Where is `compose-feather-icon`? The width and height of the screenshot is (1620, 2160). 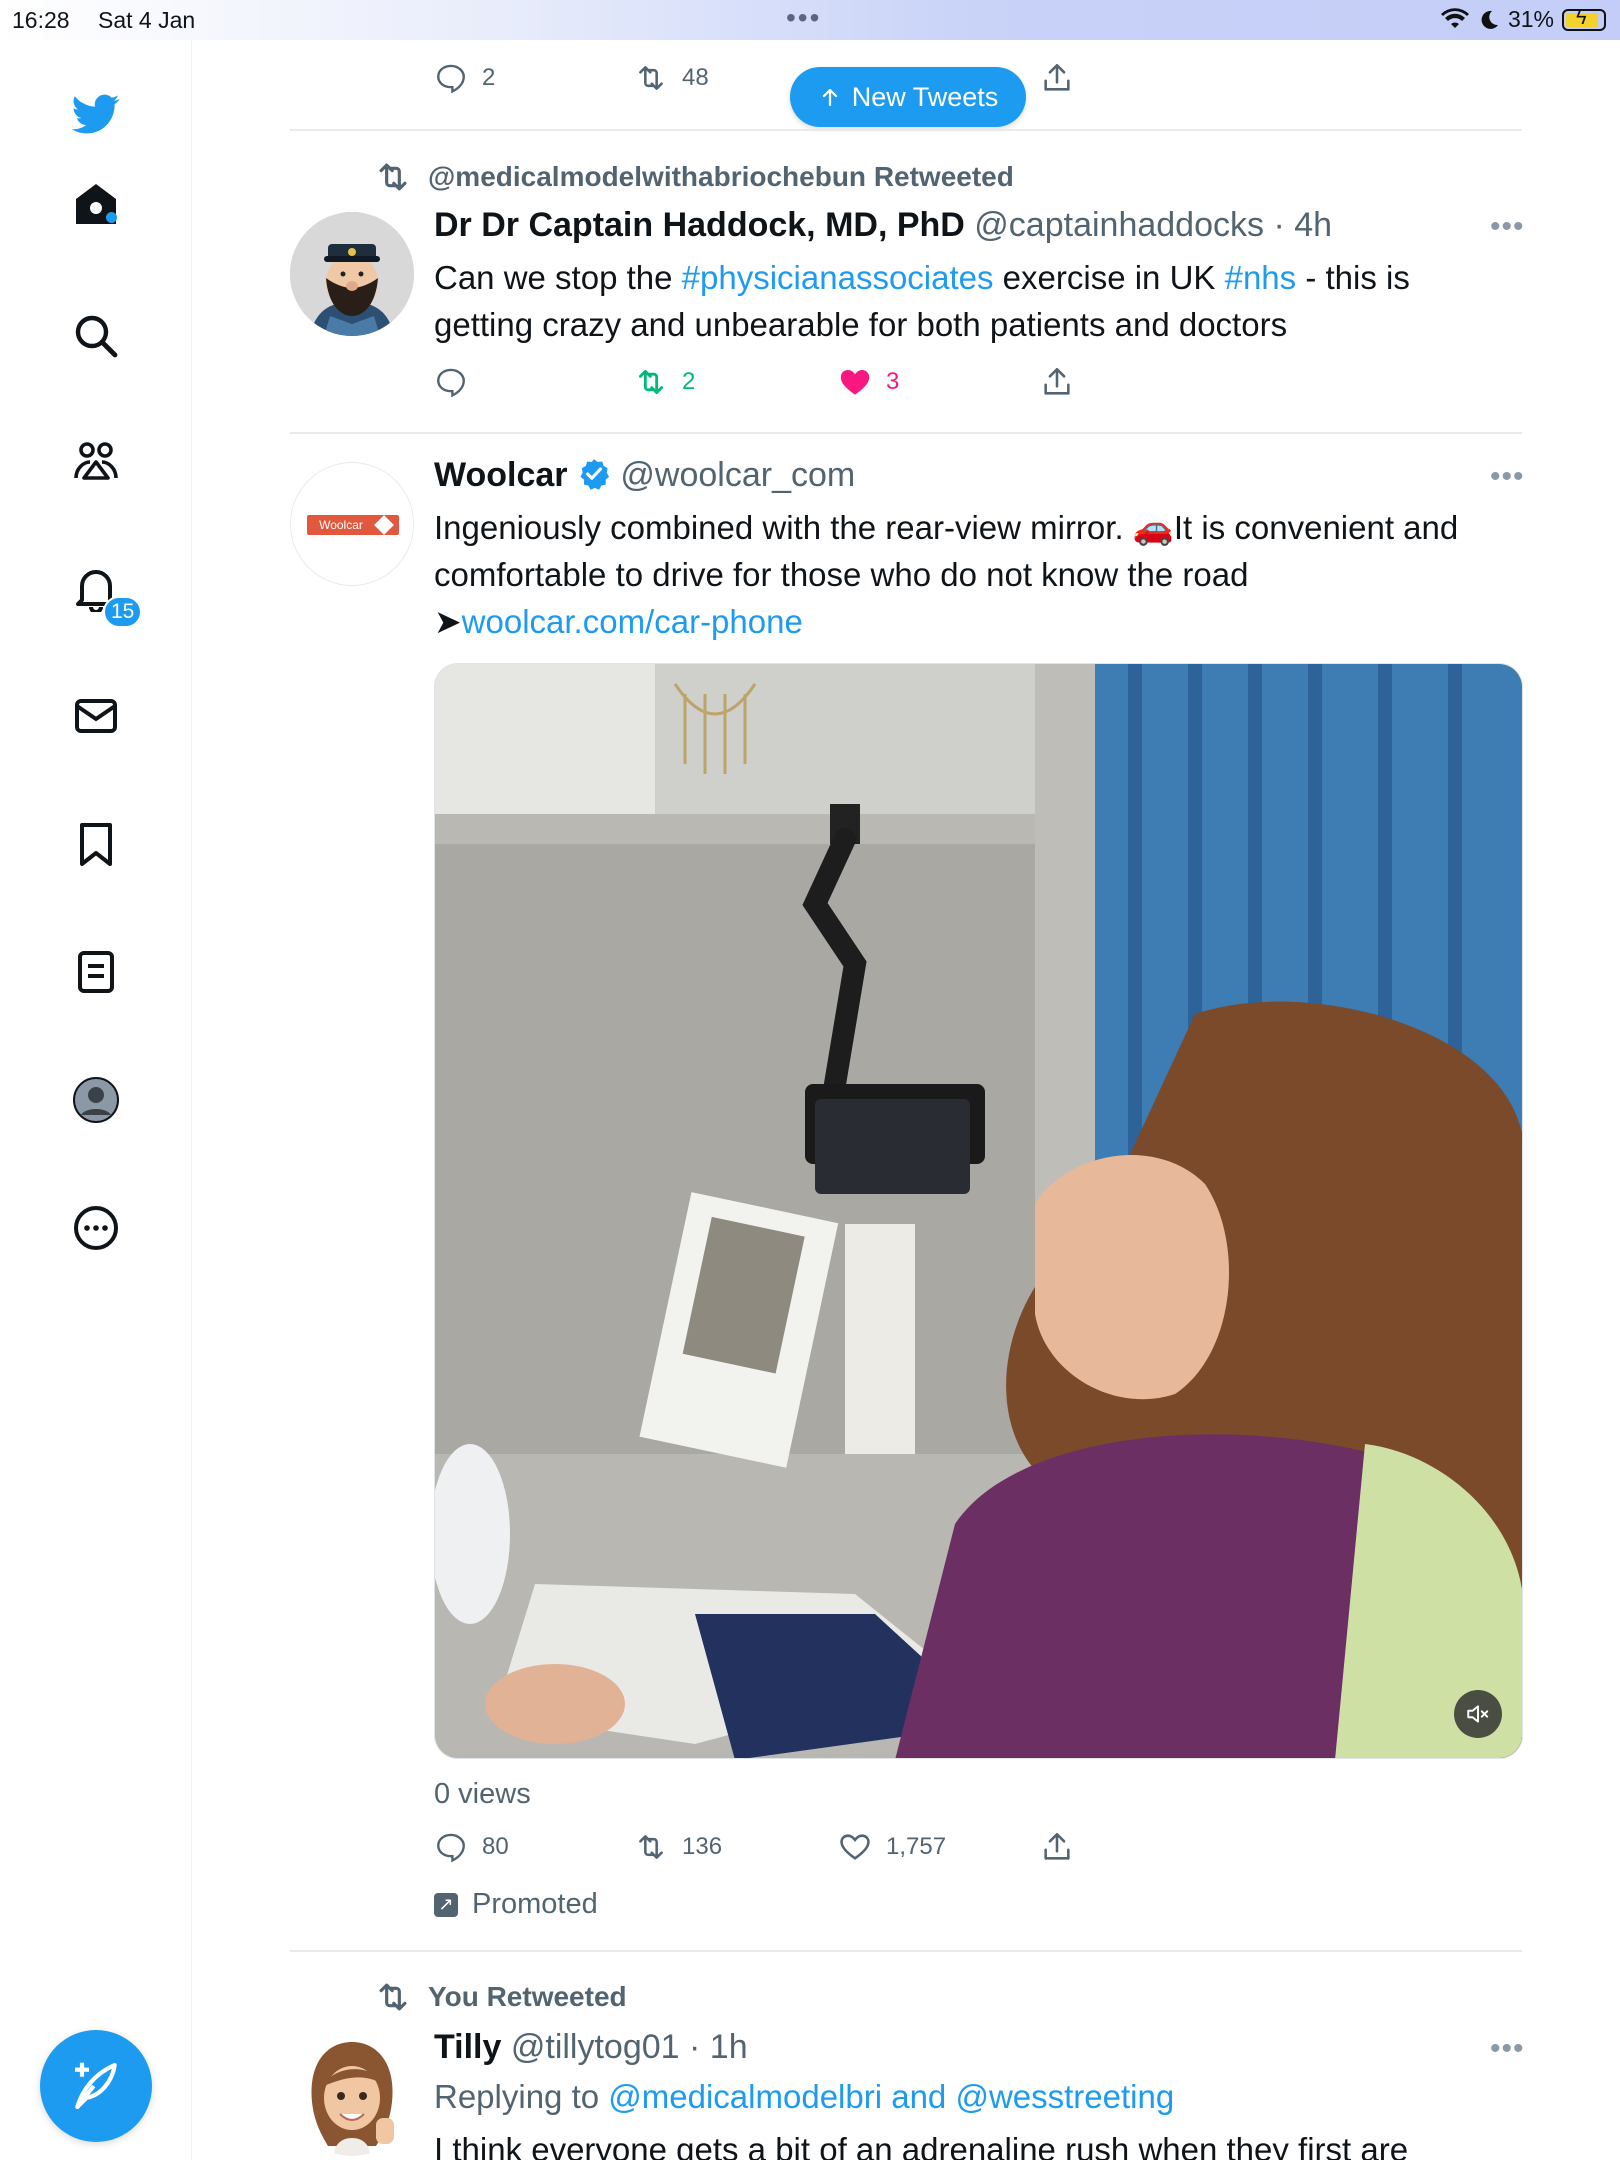
compose-feather-icon is located at coordinates (96, 2086).